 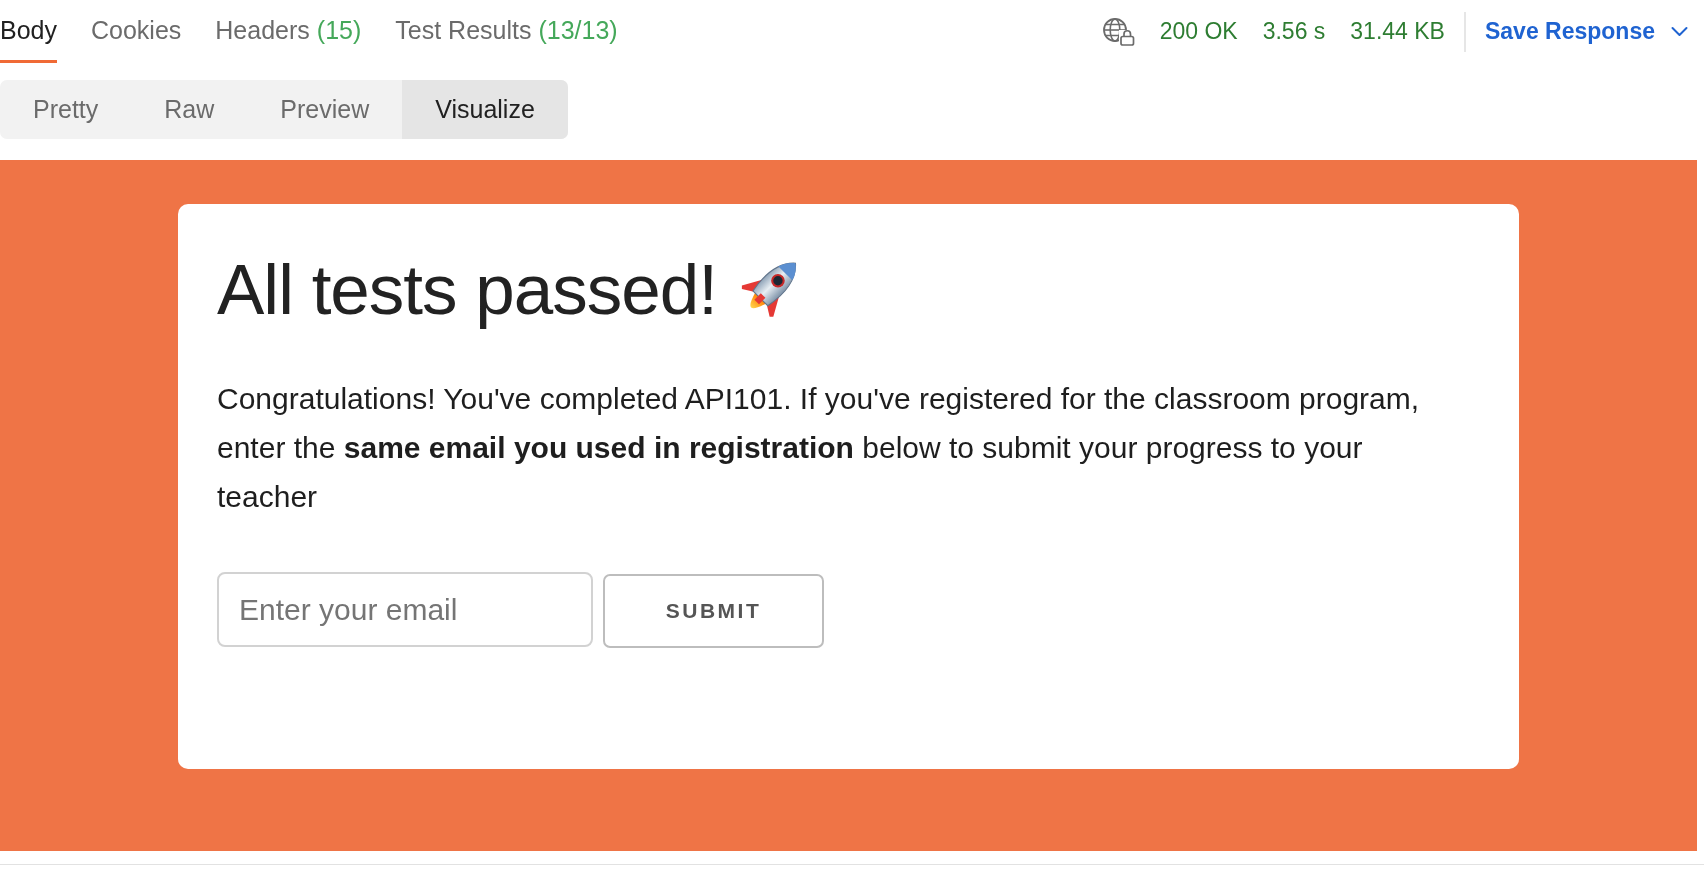 What do you see at coordinates (713, 611) in the screenshot?
I see `submit-button: SUBMIT` at bounding box center [713, 611].